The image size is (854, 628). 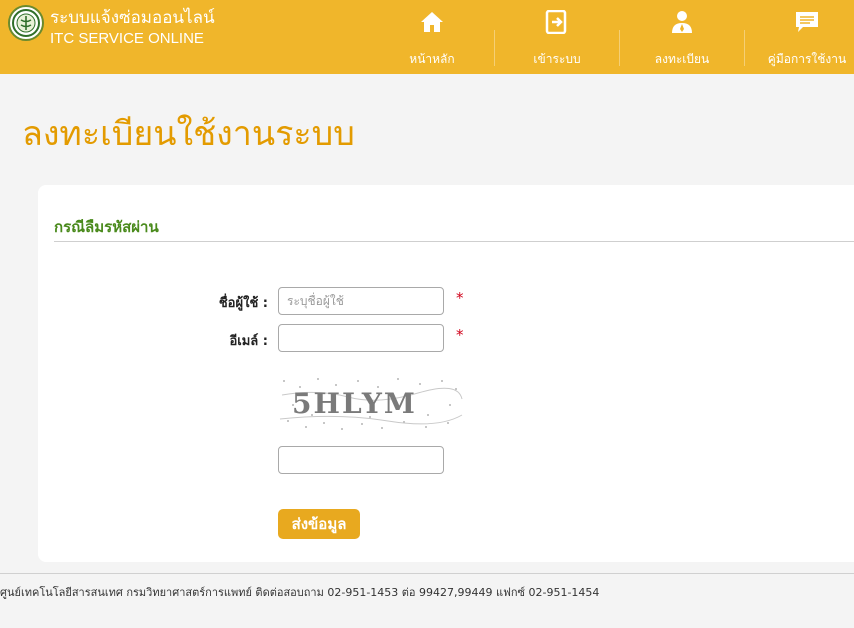 What do you see at coordinates (132, 18) in the screenshot?
I see `brand-title: ระบบแจ้งซ่อมออนไลน์` at bounding box center [132, 18].